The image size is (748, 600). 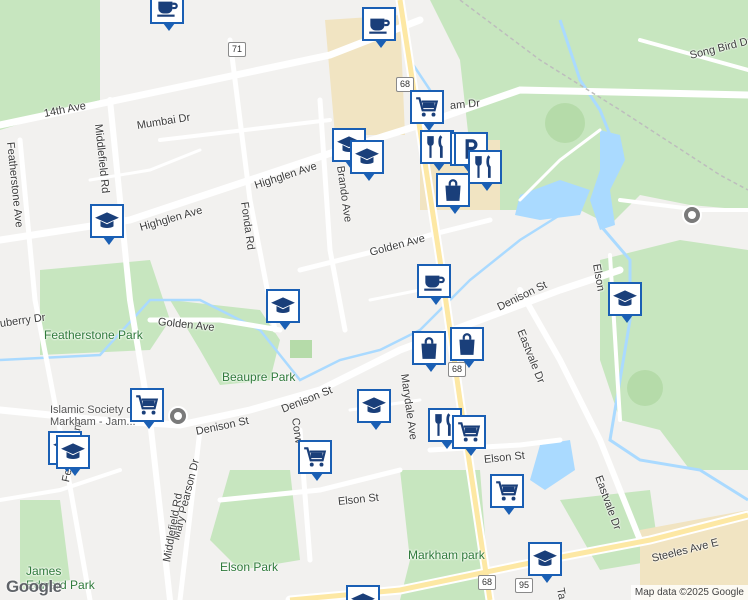 What do you see at coordinates (178, 416) in the screenshot?
I see `mosque-icon` at bounding box center [178, 416].